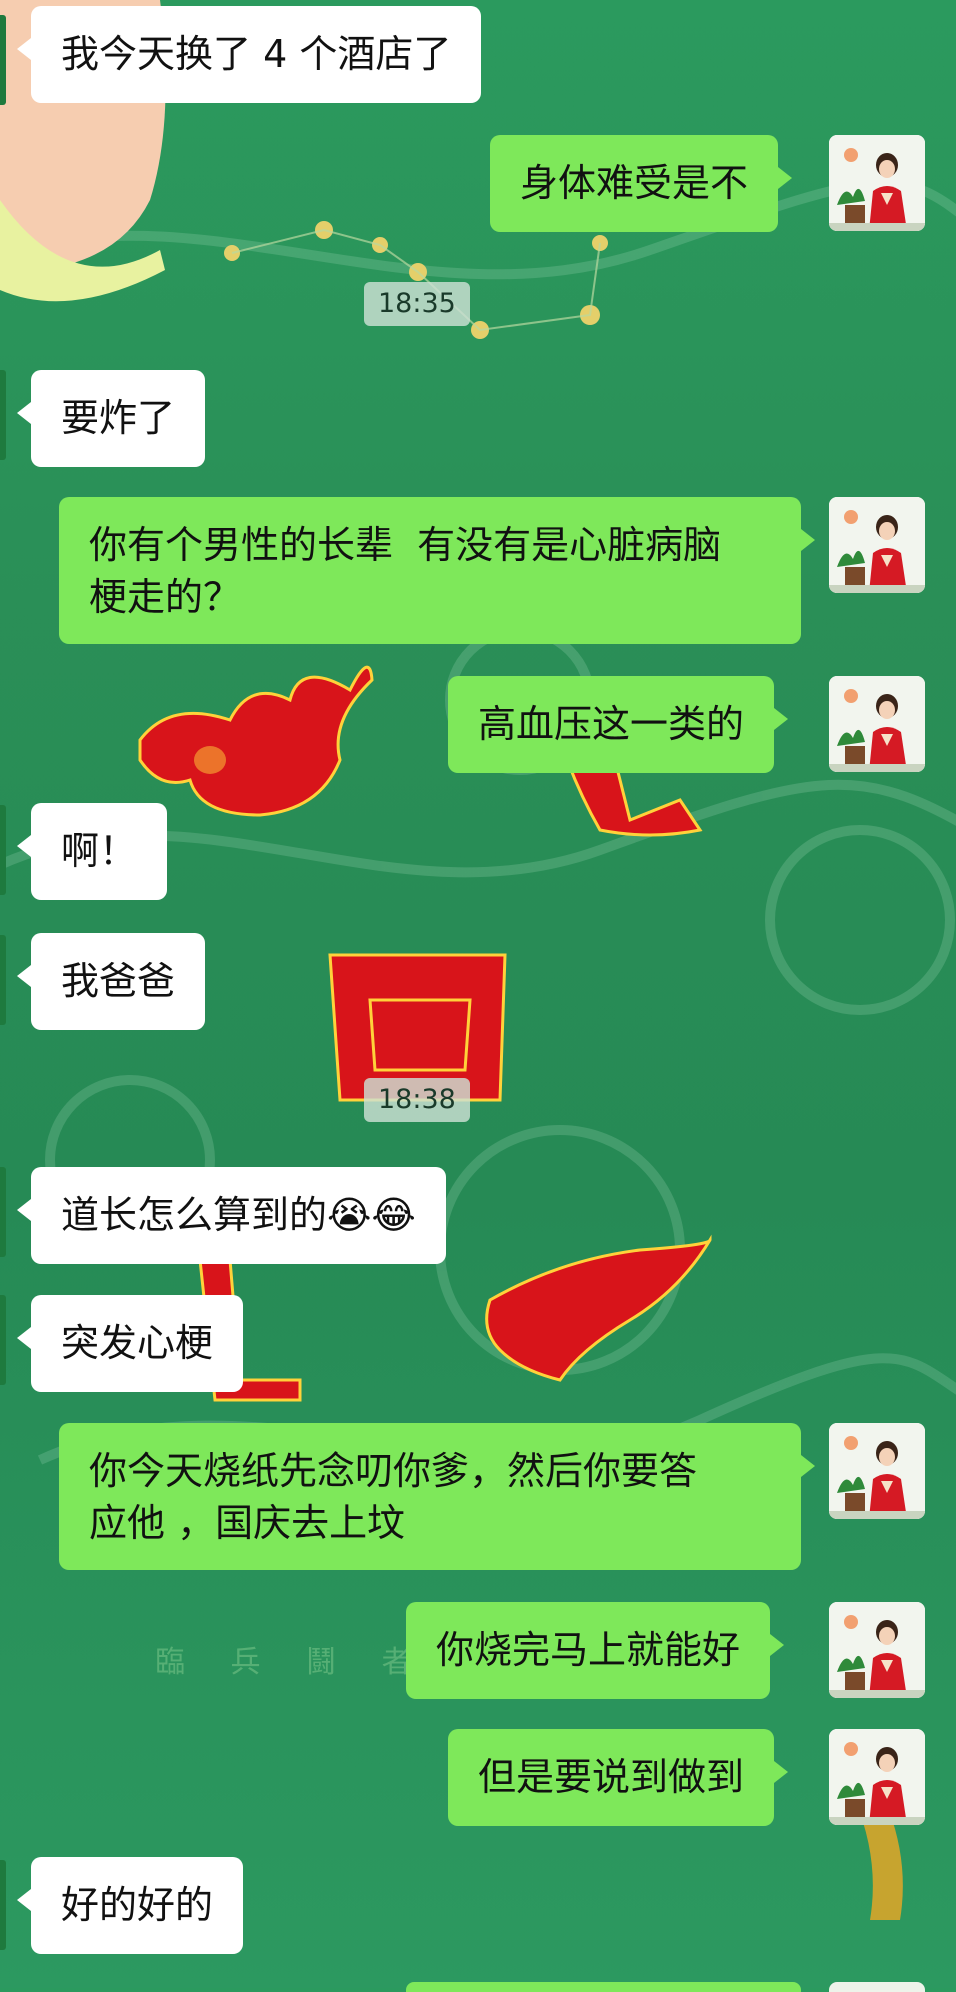 The image size is (956, 1992). What do you see at coordinates (130, 1905) in the screenshot?
I see `message-incoming: 好的好的` at bounding box center [130, 1905].